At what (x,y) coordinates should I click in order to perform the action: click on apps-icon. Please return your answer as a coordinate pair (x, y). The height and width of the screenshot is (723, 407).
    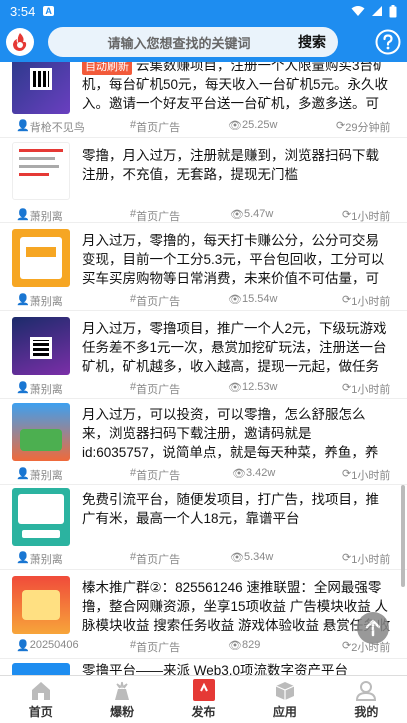
    Looking at the image, I should click on (285, 691).